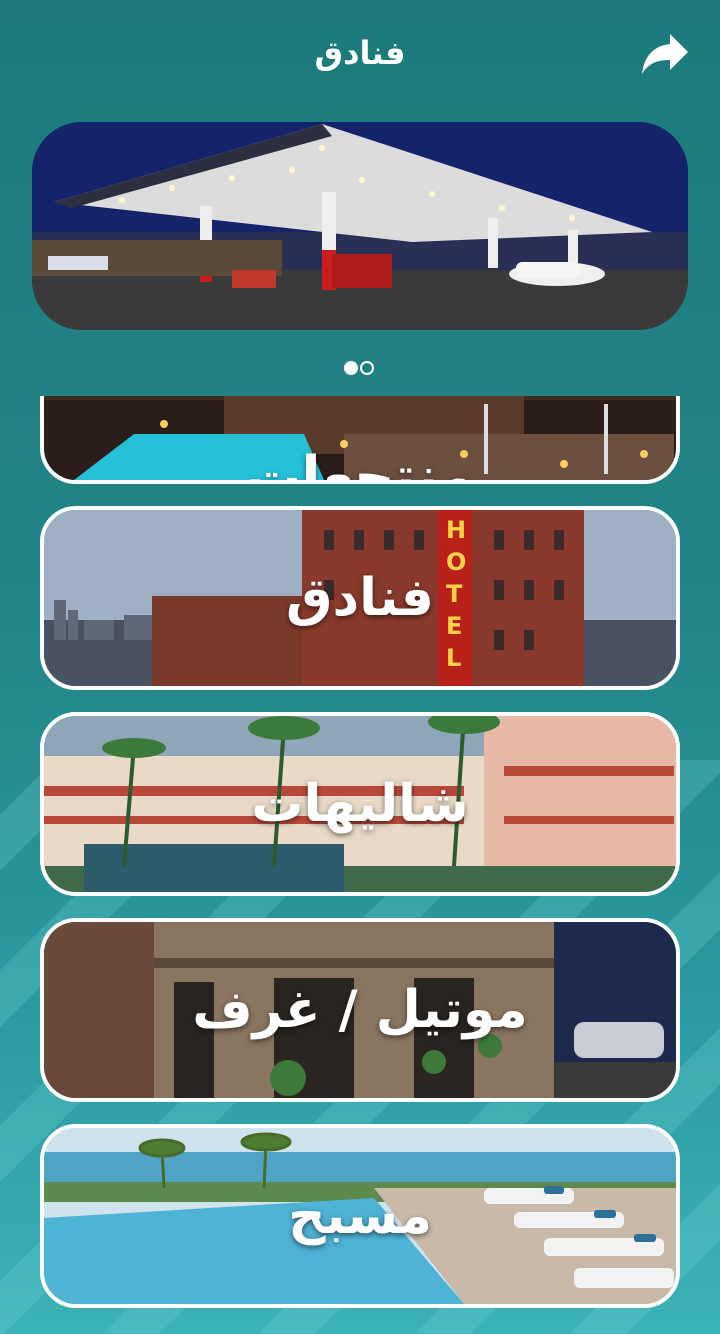  Describe the element at coordinates (360, 464) in the screenshot. I see `category-label: منتجعات` at that location.